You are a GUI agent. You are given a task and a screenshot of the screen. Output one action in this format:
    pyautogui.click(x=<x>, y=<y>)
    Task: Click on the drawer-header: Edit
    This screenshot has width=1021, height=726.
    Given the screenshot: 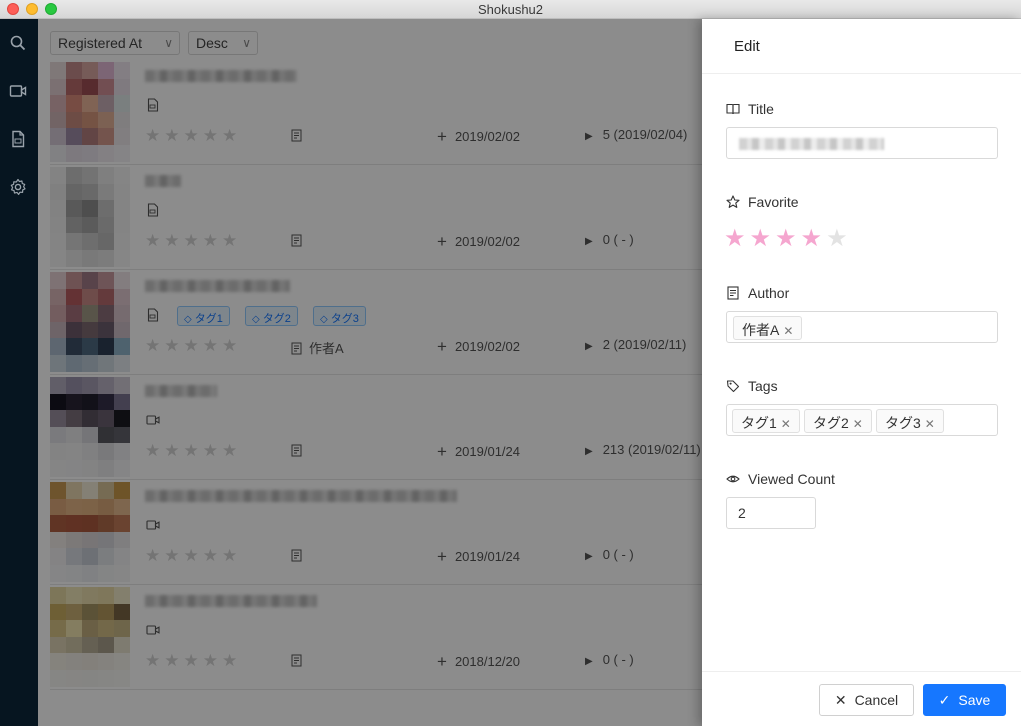 What is the action you would take?
    pyautogui.click(x=861, y=46)
    